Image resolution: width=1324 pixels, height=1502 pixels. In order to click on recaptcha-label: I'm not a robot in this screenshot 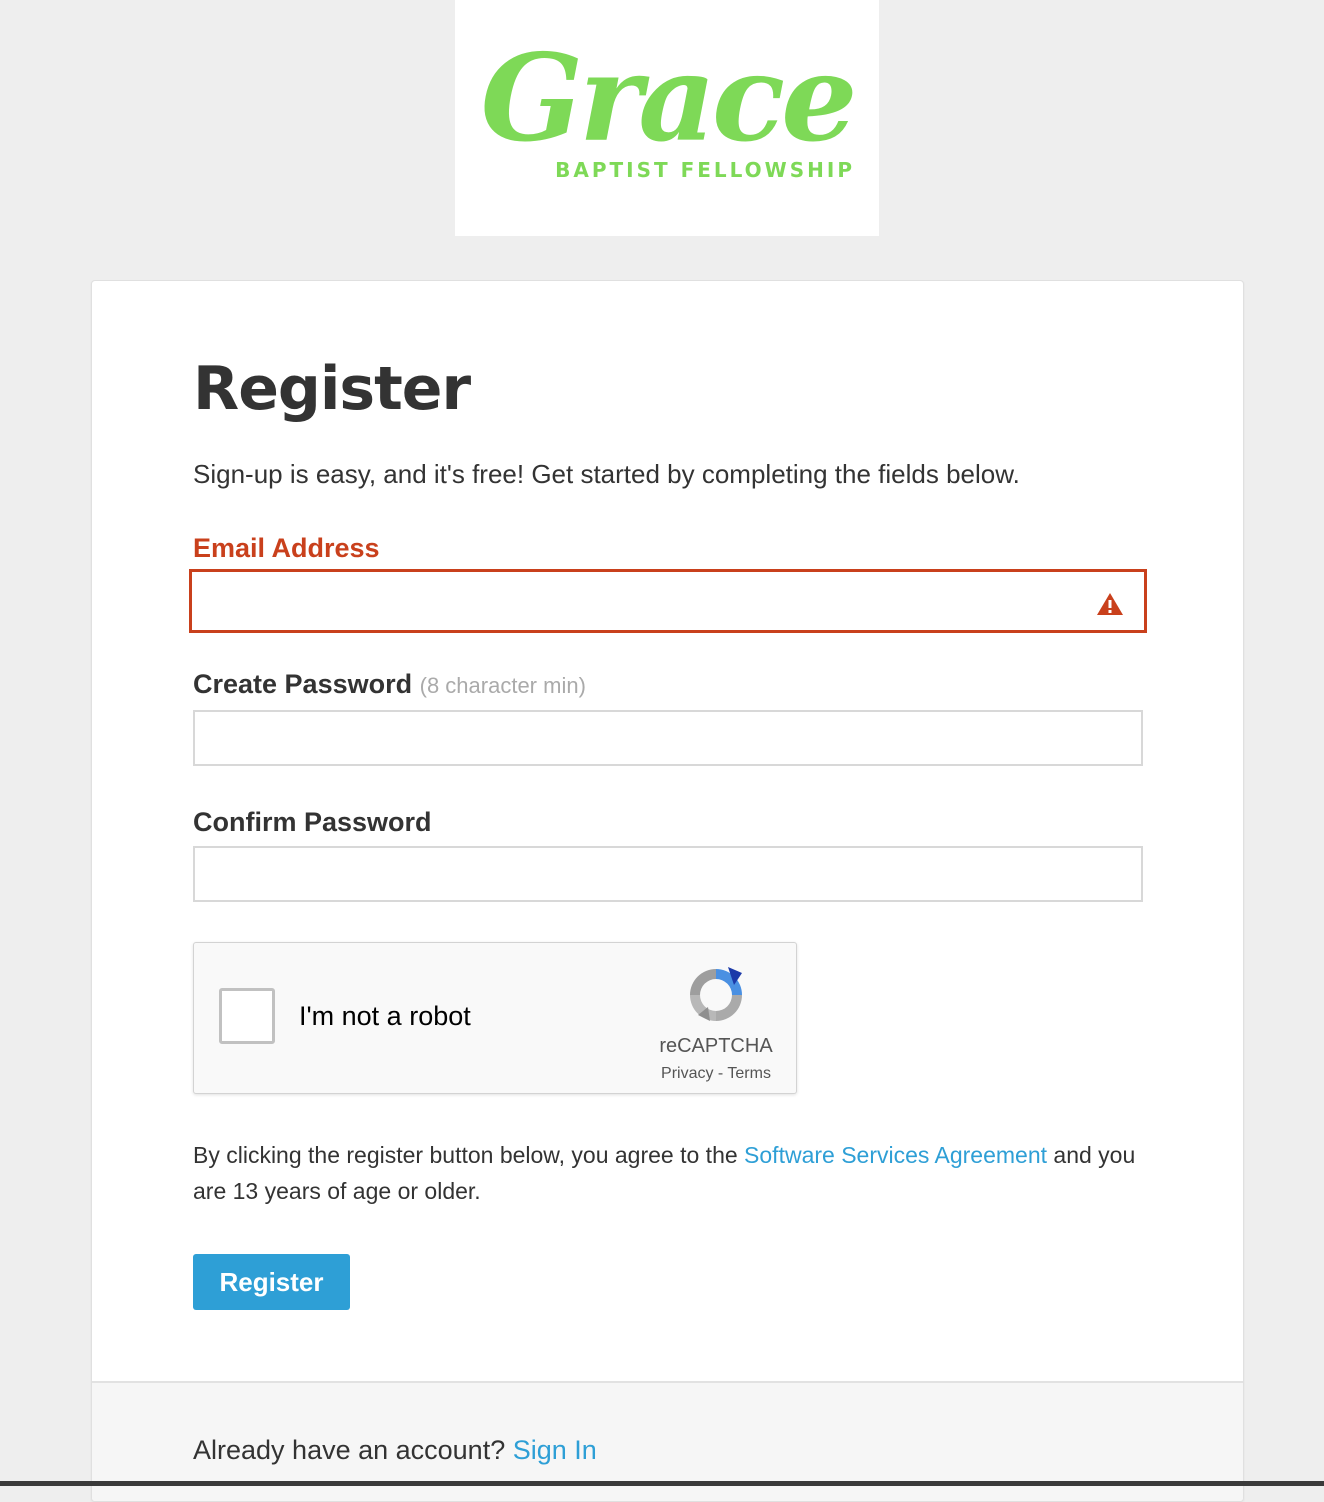, I will do `click(385, 1016)`.